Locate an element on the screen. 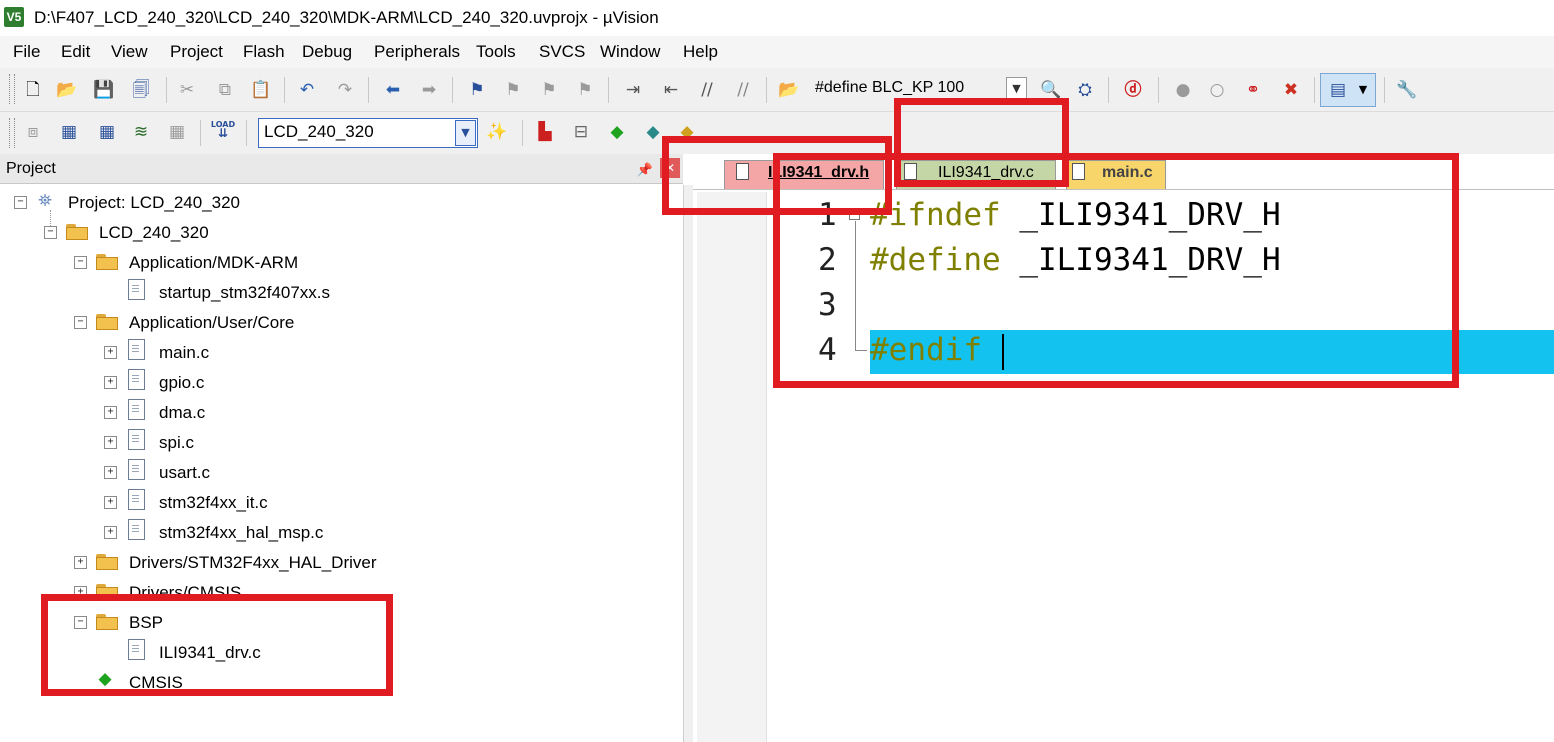 The height and width of the screenshot is (742, 1554). menu-project: Project is located at coordinates (196, 52).